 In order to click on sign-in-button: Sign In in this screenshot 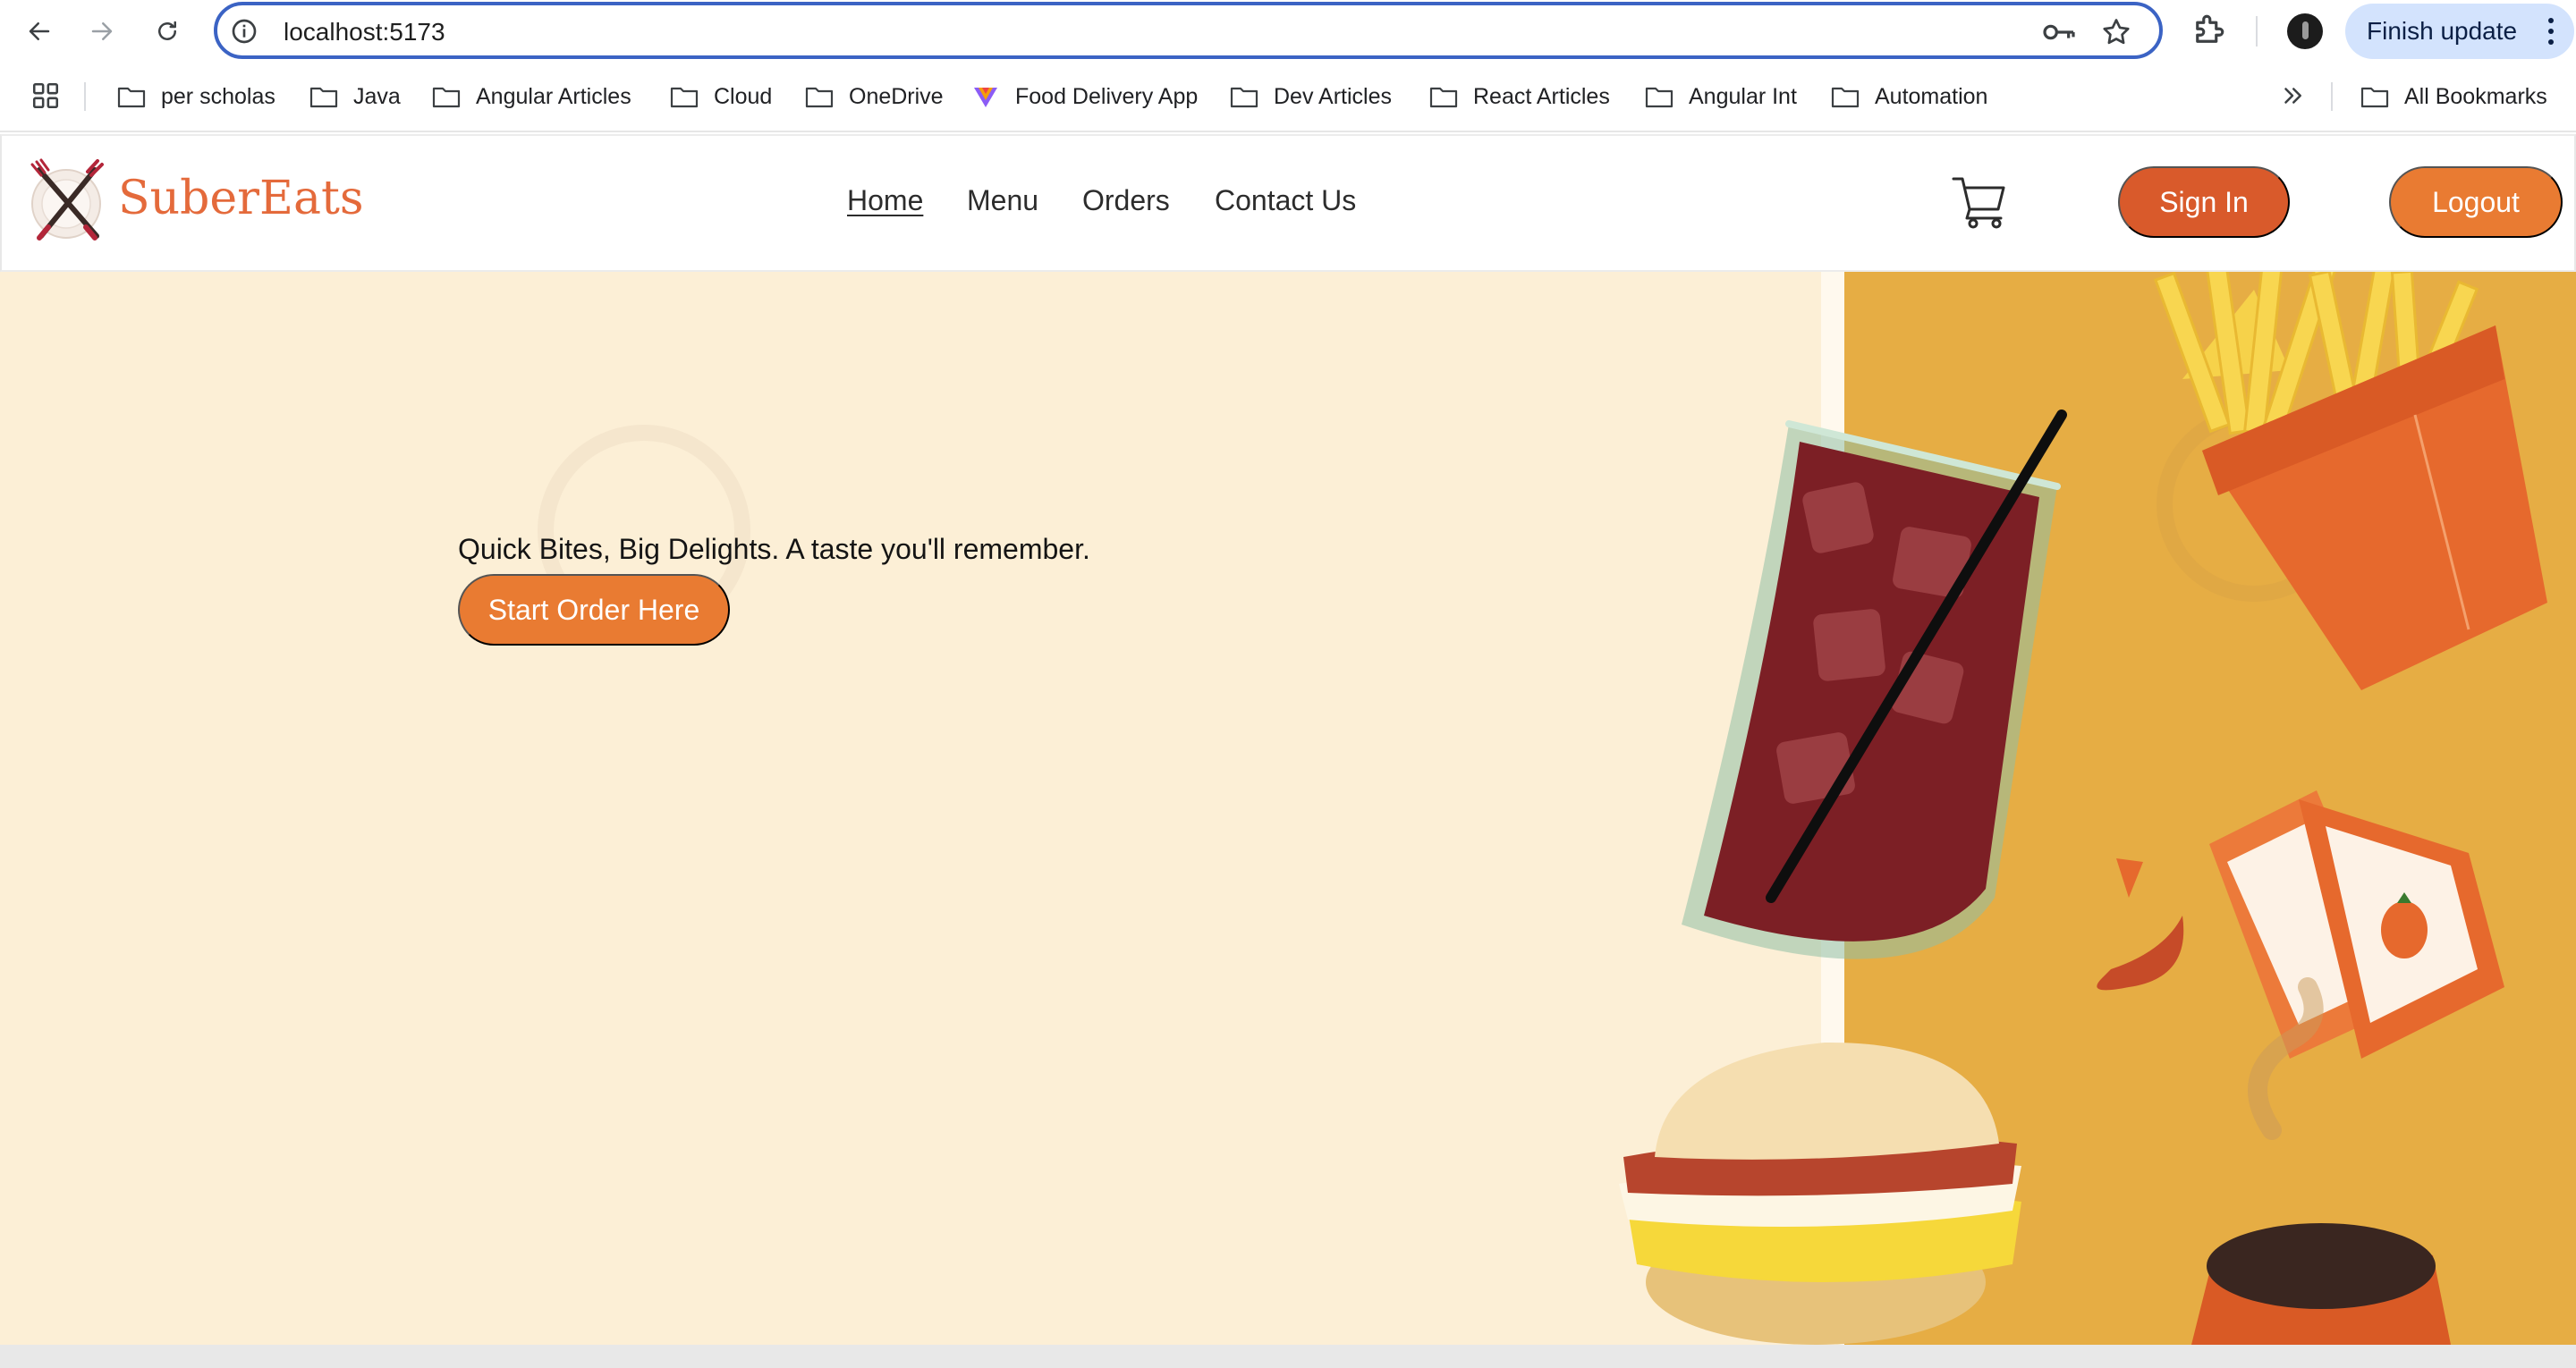, I will do `click(2204, 202)`.